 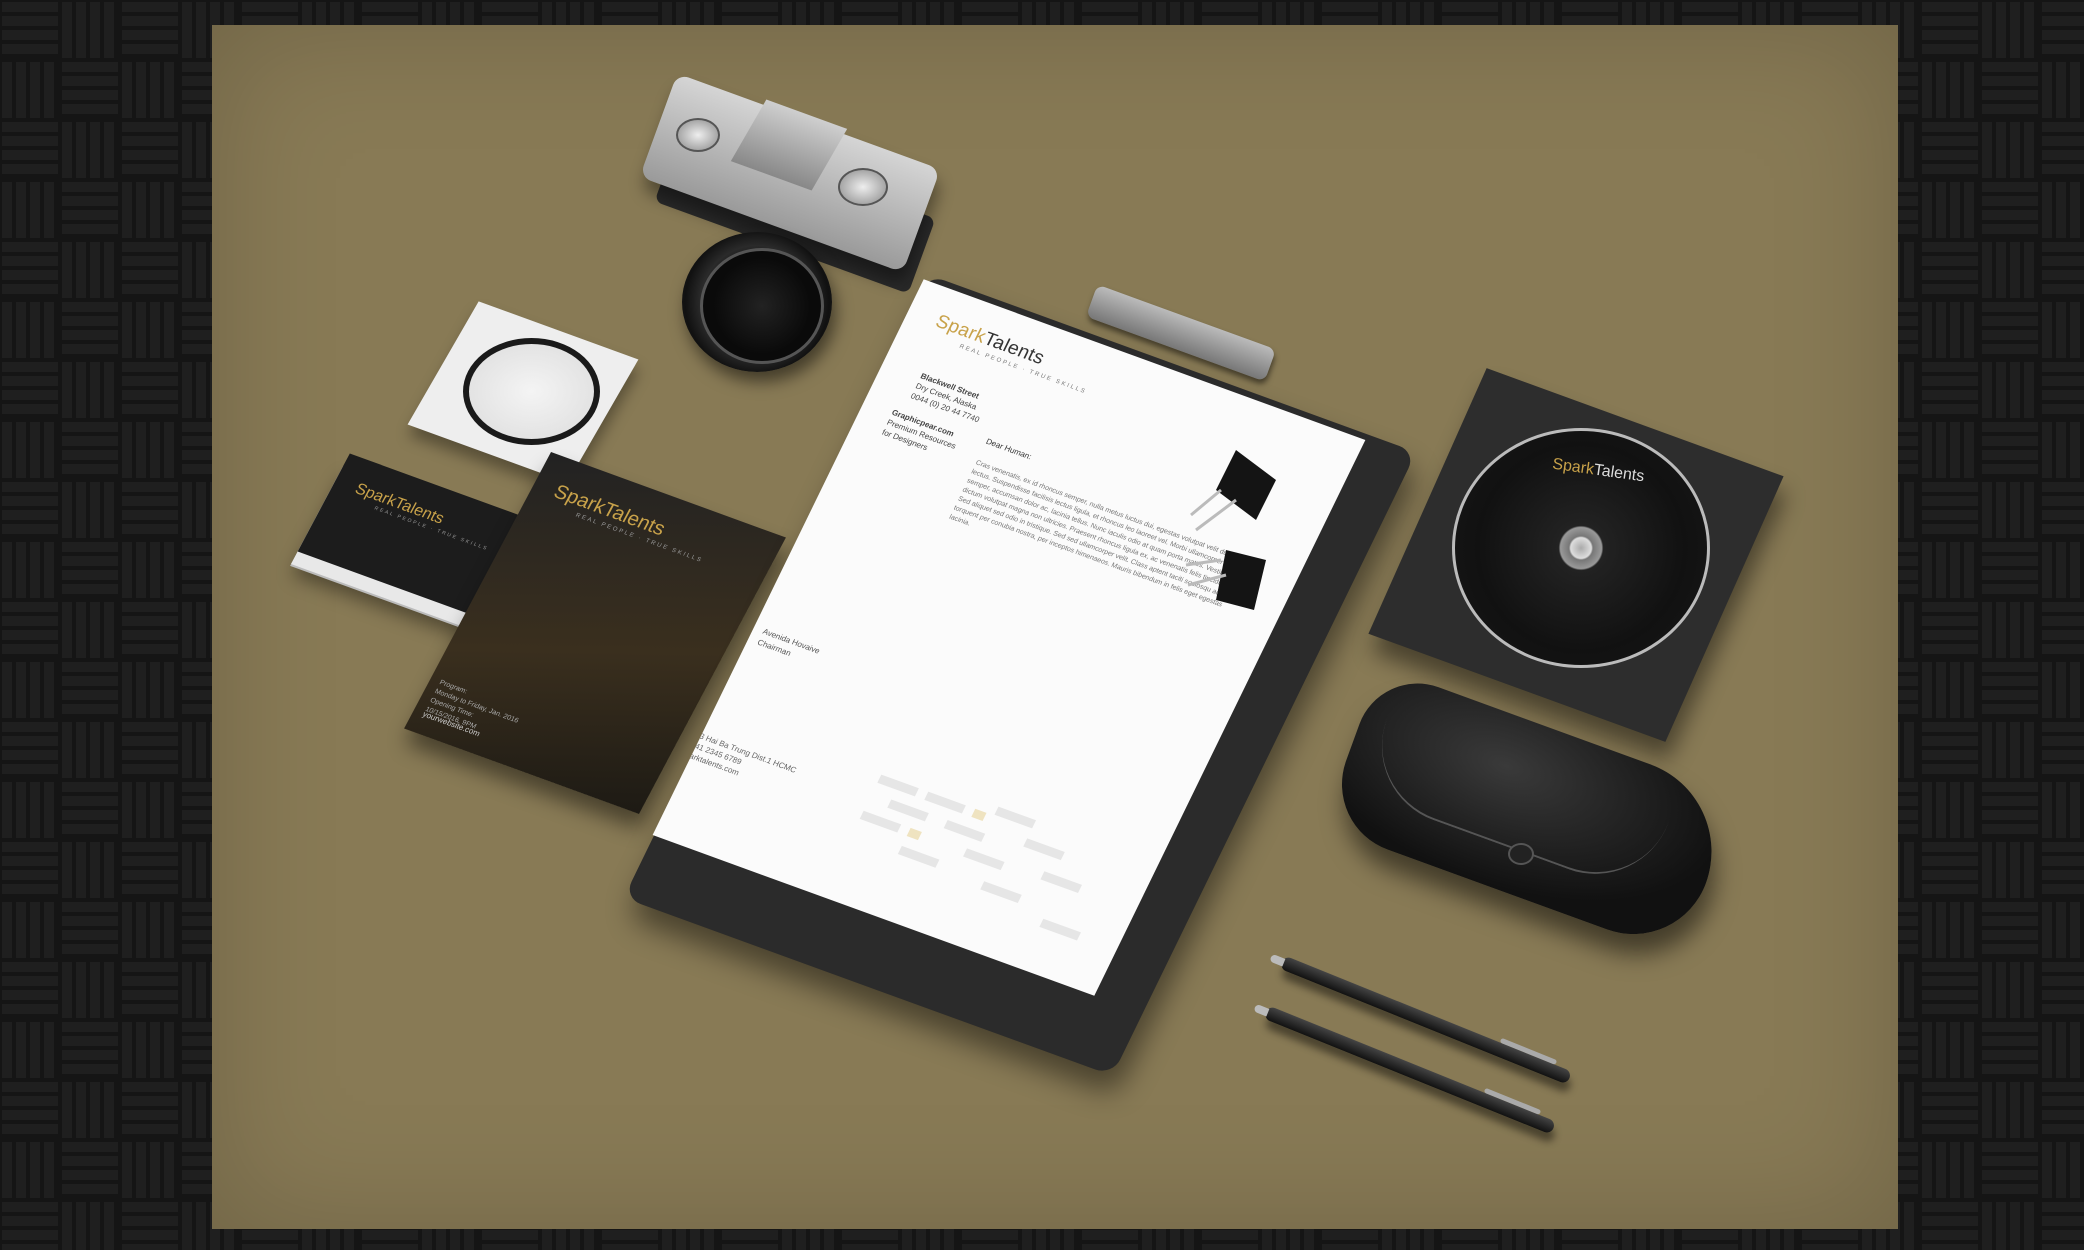 What do you see at coordinates (399, 504) in the screenshot?
I see `card-logo: SparkTalents` at bounding box center [399, 504].